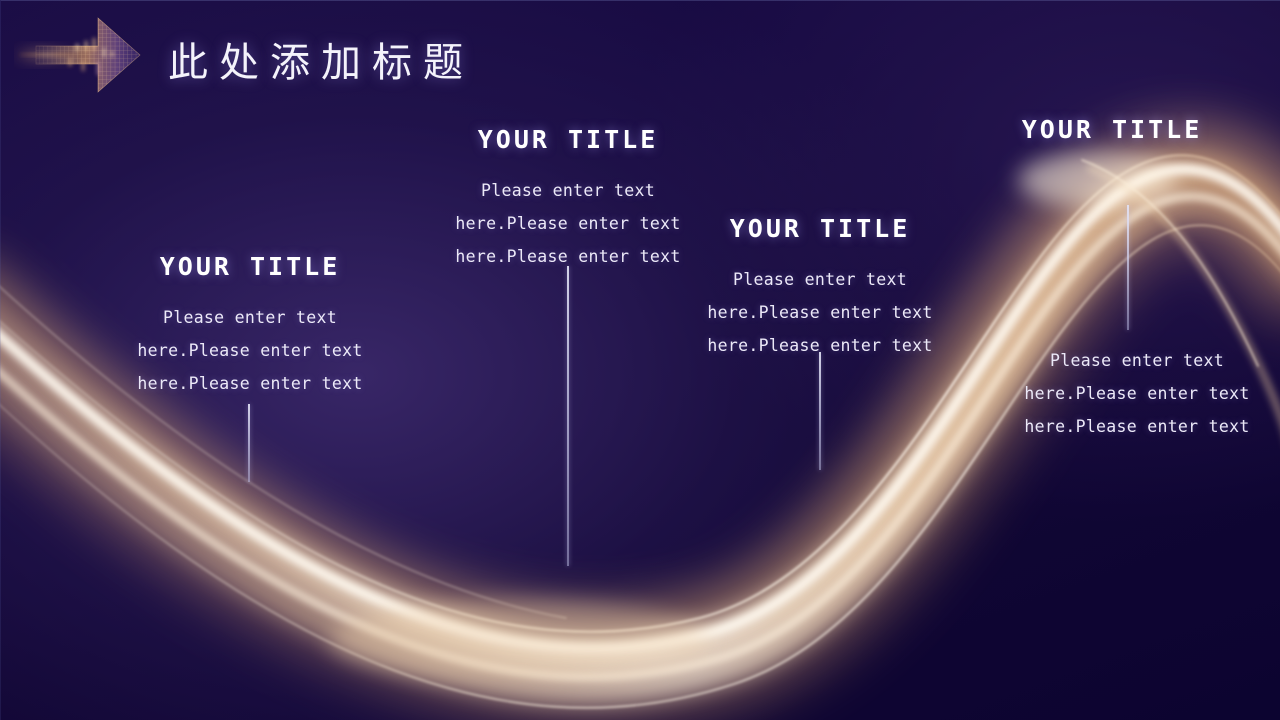  I want to click on callout-3-body-line-1: Please enter text, so click(820, 279).